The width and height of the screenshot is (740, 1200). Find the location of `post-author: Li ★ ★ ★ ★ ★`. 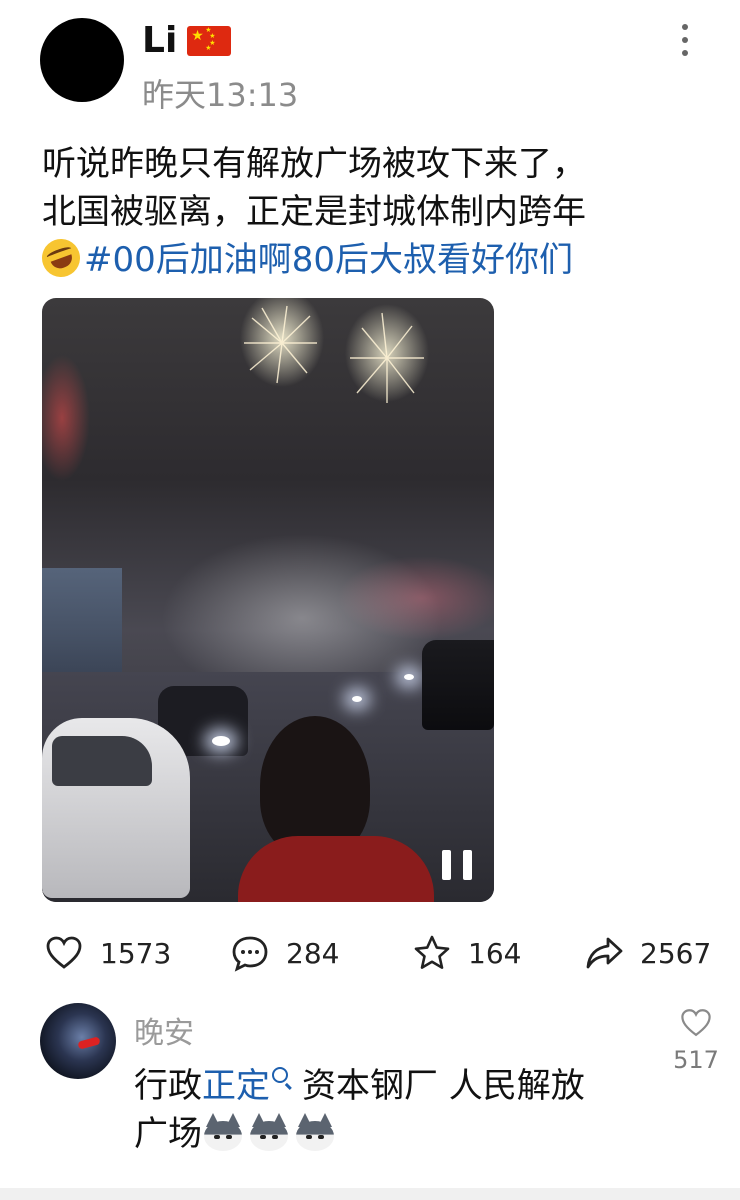

post-author: Li ★ ★ ★ ★ ★ is located at coordinates (187, 40).